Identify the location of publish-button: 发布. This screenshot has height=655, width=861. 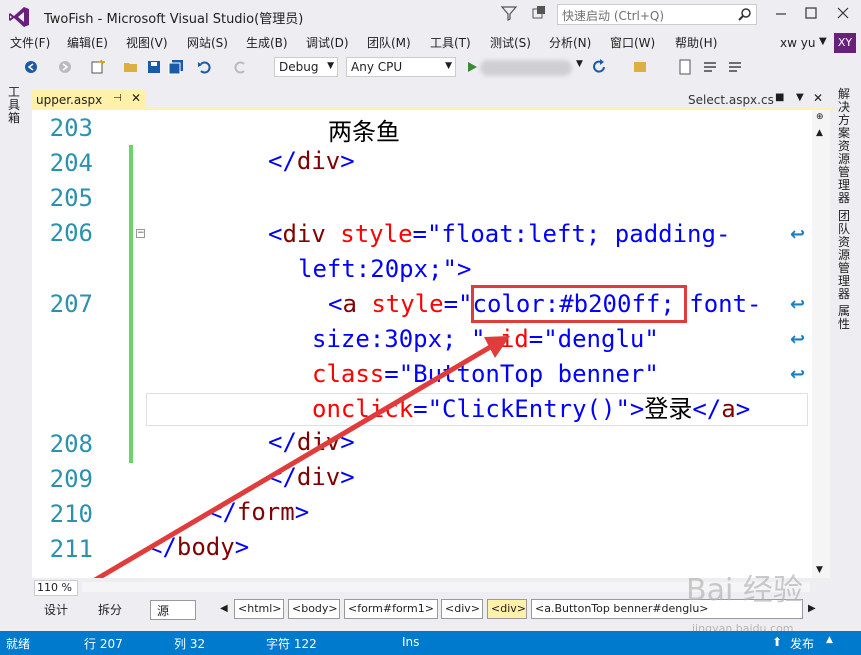
(802, 643).